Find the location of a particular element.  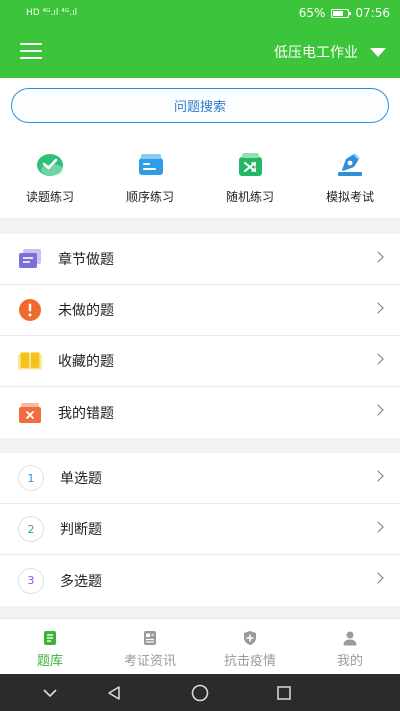

check-circle-icon is located at coordinates (50, 165).